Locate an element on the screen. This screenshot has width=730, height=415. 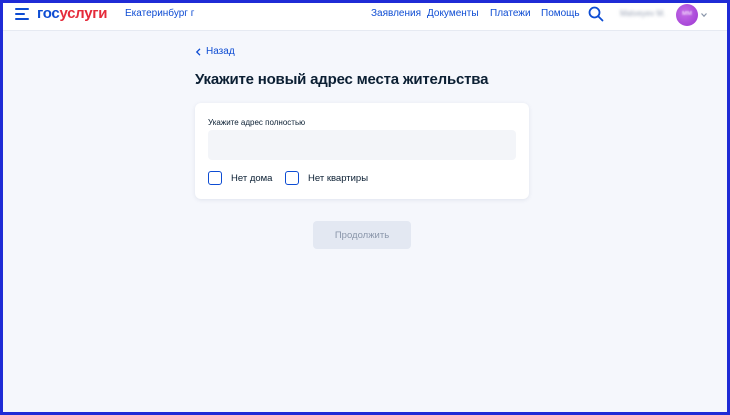
gosuslugi-logo: госуслуги is located at coordinates (72, 14).